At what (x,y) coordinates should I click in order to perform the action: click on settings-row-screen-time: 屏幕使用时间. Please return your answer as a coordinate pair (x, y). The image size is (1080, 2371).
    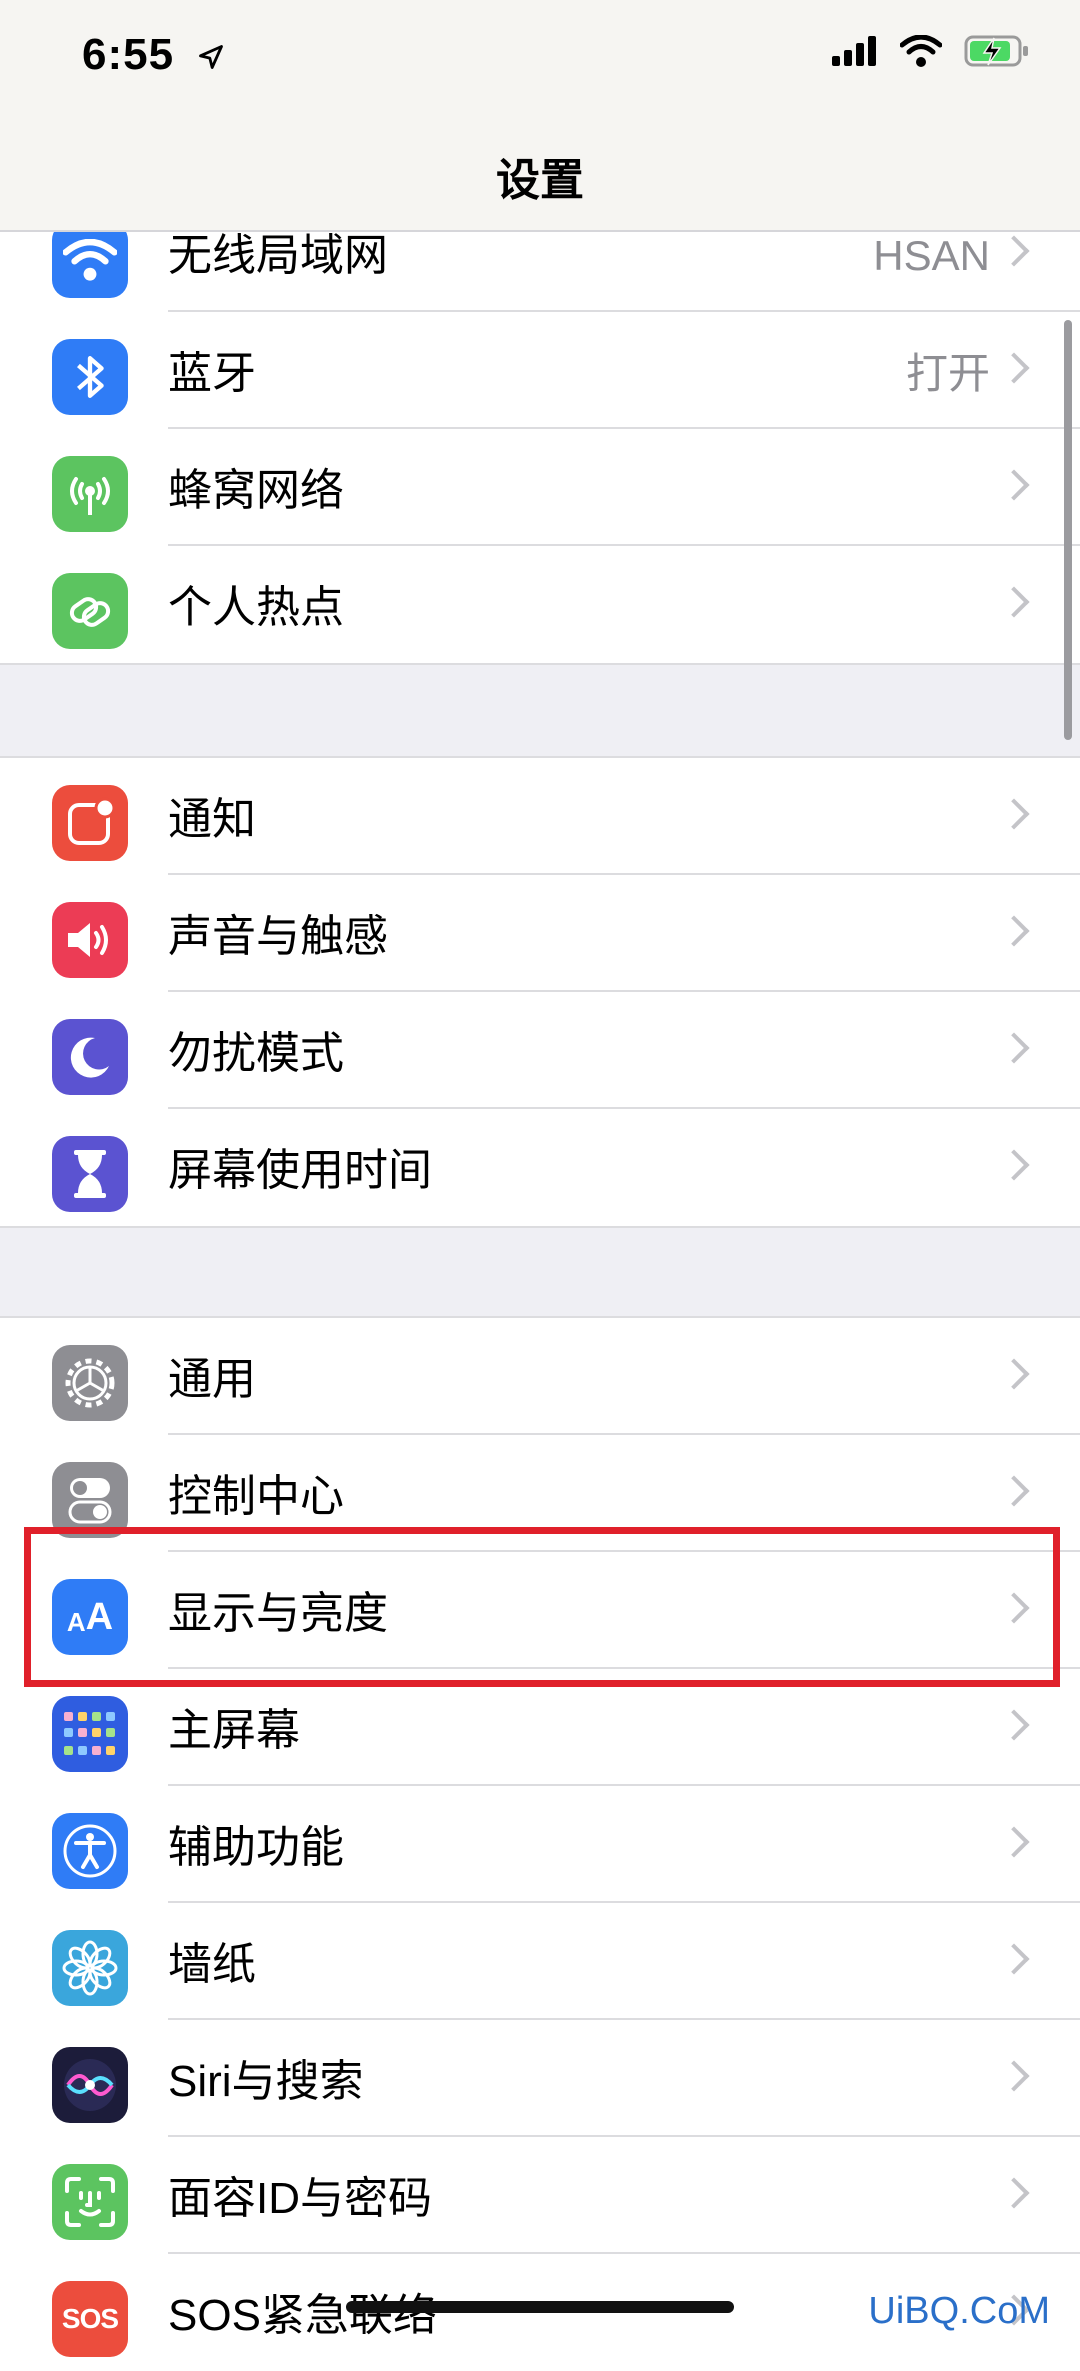
    Looking at the image, I should click on (540, 1167).